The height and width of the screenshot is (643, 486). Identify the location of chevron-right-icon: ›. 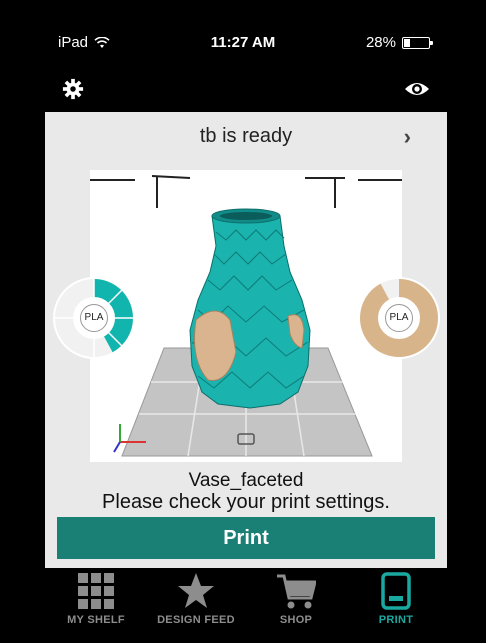
(407, 136).